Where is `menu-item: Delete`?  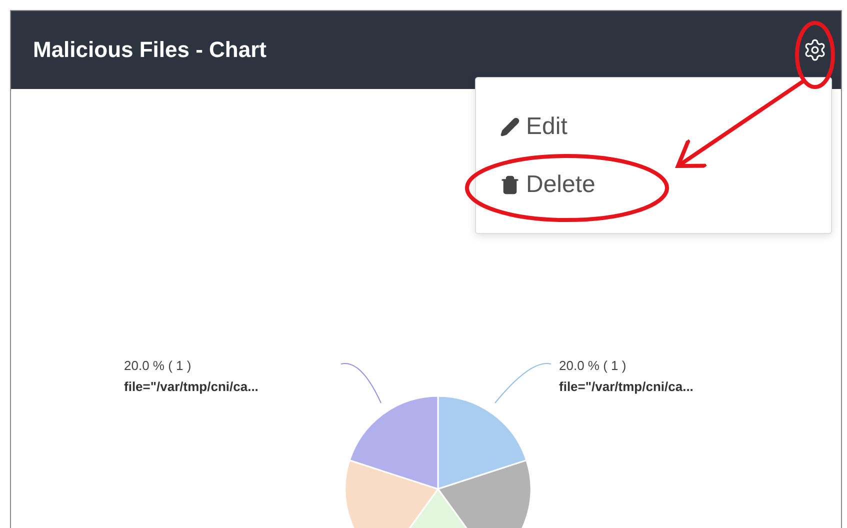
menu-item: Delete is located at coordinates (548, 184).